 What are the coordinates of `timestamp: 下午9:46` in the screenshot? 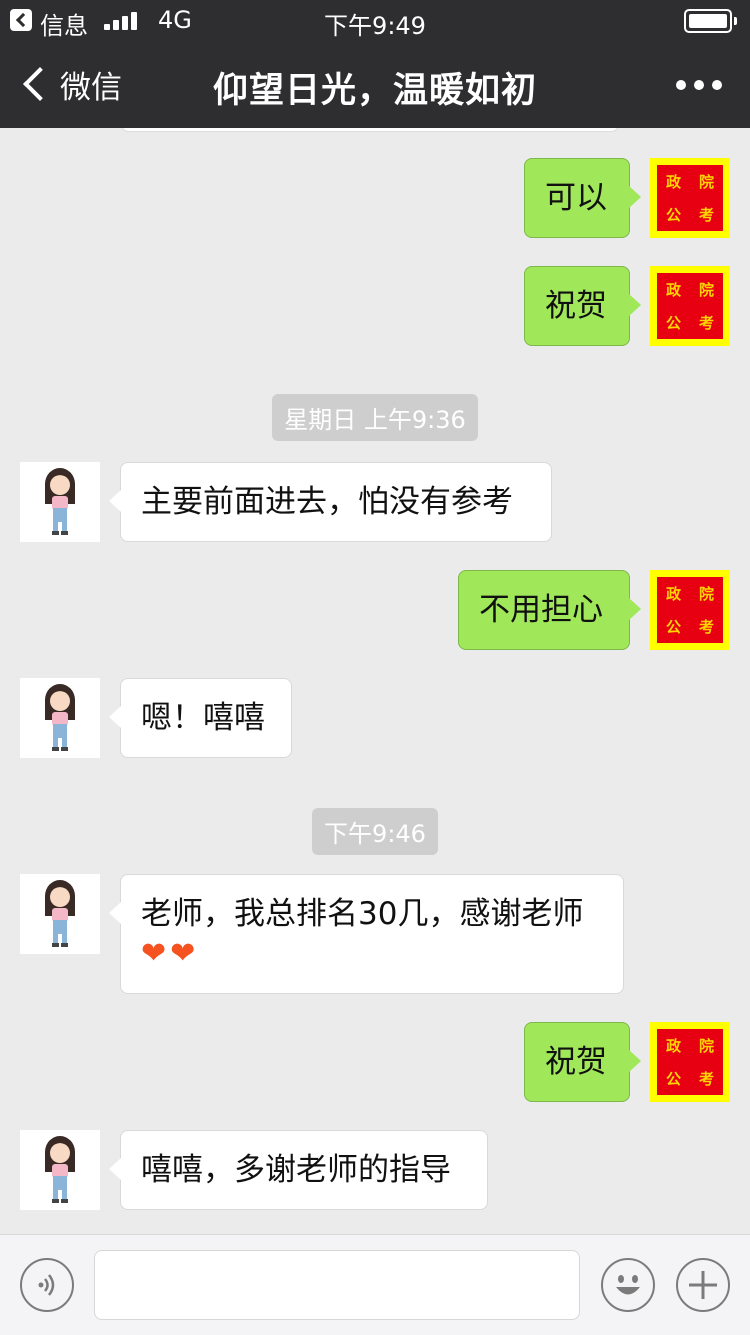 It's located at (375, 831).